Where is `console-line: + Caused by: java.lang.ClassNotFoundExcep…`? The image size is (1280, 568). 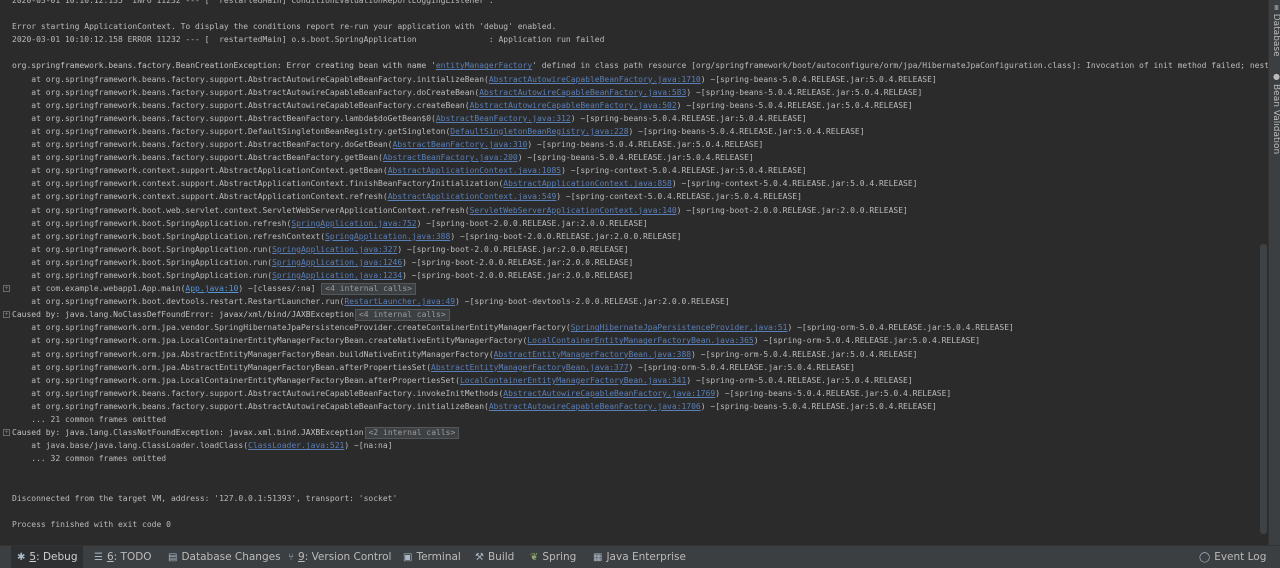 console-line: + Caused by: java.lang.ClassNotFoundExcep… is located at coordinates (634, 433).